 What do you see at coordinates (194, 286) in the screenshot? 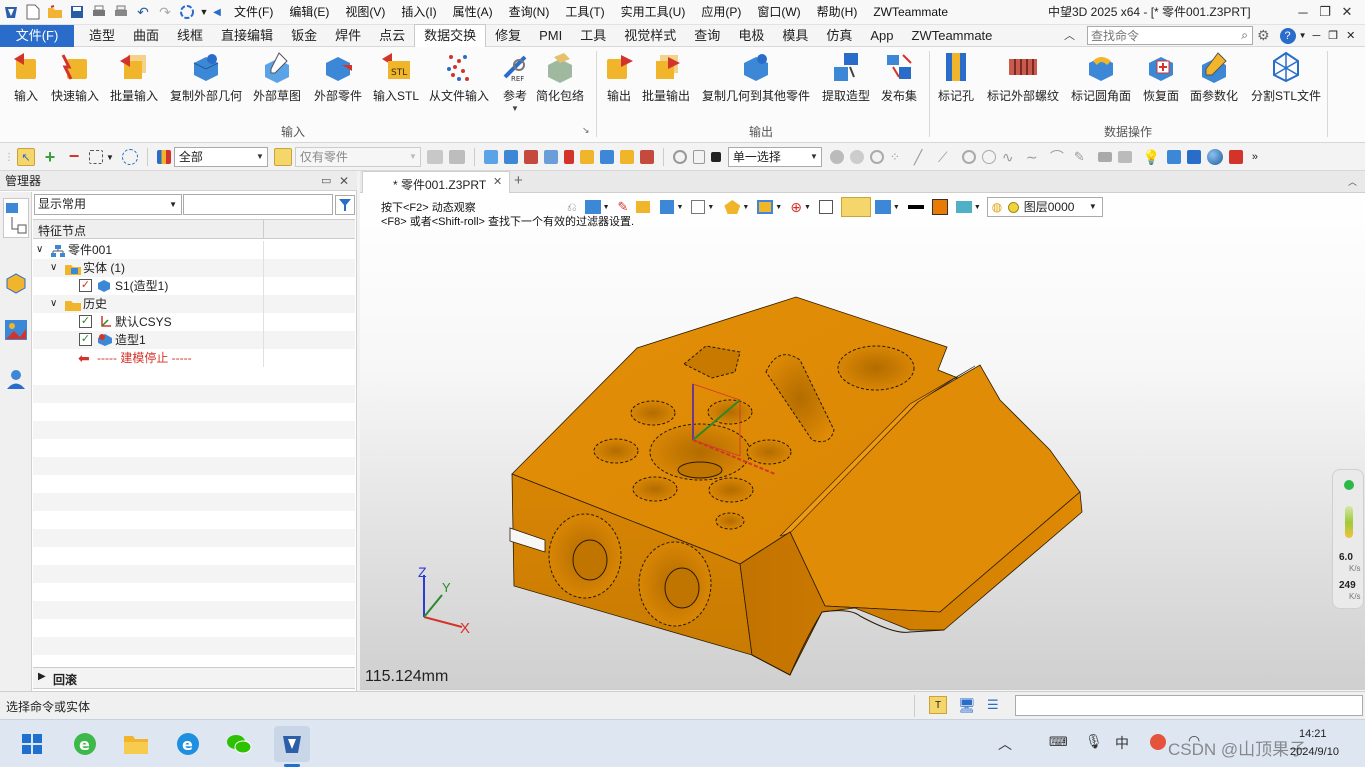
I see `tree-row-s1: ✓ S1(造型1)` at bounding box center [194, 286].